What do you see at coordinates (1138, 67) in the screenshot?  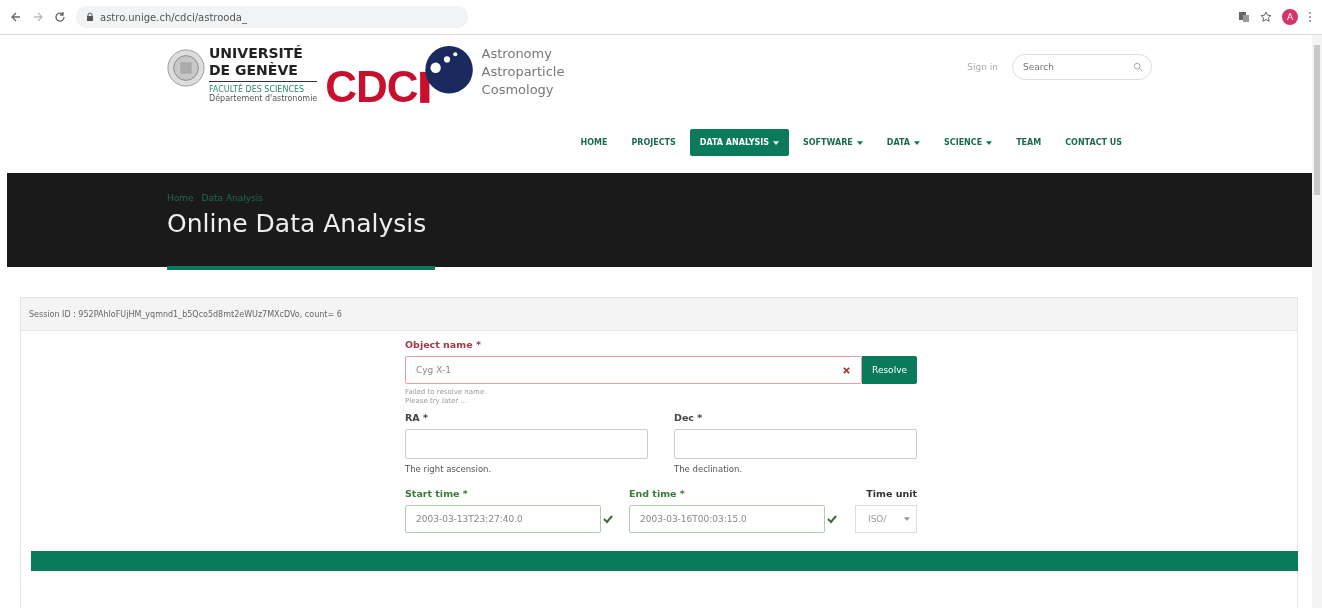 I see `search-icon` at bounding box center [1138, 67].